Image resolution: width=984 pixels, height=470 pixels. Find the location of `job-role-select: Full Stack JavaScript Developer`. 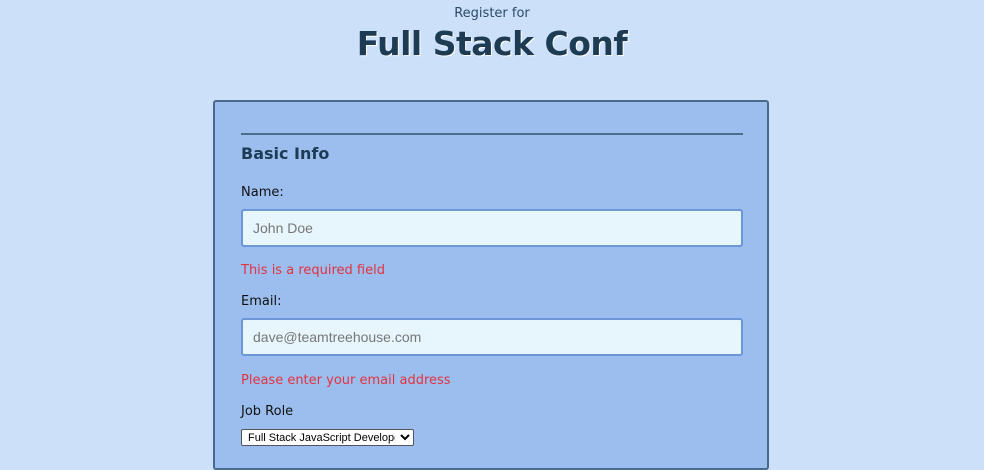

job-role-select: Full Stack JavaScript Developer is located at coordinates (327, 437).